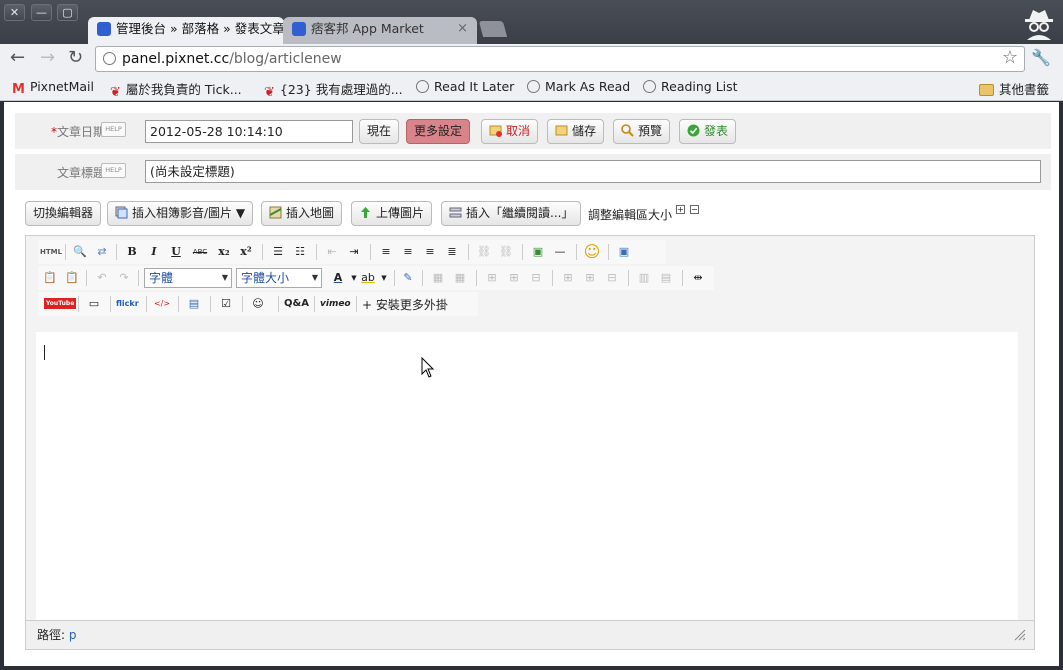 This screenshot has height=670, width=1063. Describe the element at coordinates (50, 278) in the screenshot. I see `paste-icon: 📋` at that location.